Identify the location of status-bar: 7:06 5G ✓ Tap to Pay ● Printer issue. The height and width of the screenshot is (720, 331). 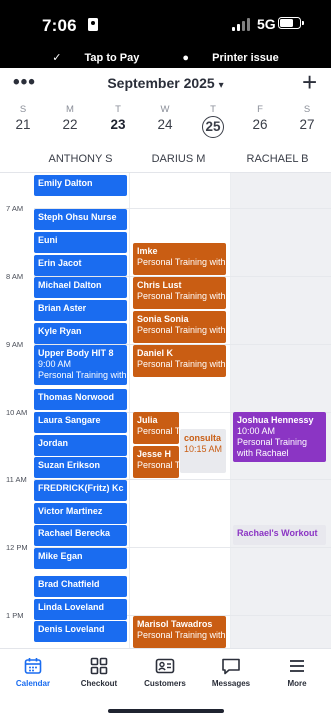
(165, 34).